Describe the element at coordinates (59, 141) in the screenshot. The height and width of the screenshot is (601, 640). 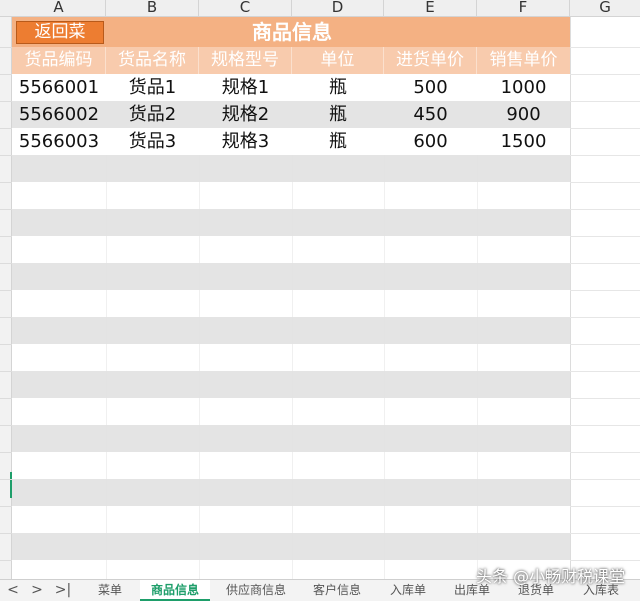
I see `cell-code: 5566003` at that location.